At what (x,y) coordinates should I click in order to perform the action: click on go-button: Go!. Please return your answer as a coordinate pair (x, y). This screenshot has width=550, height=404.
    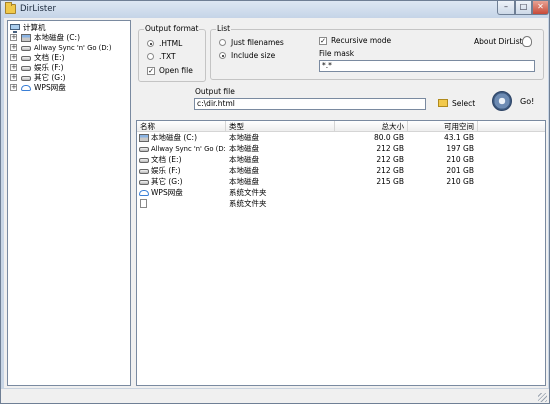
    Looking at the image, I should click on (514, 102).